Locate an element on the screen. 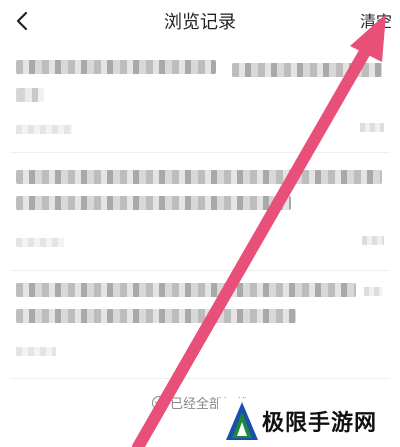 Image resolution: width=400 pixels, height=447 pixels. site-watermark: 极限手游网 is located at coordinates (309, 422).